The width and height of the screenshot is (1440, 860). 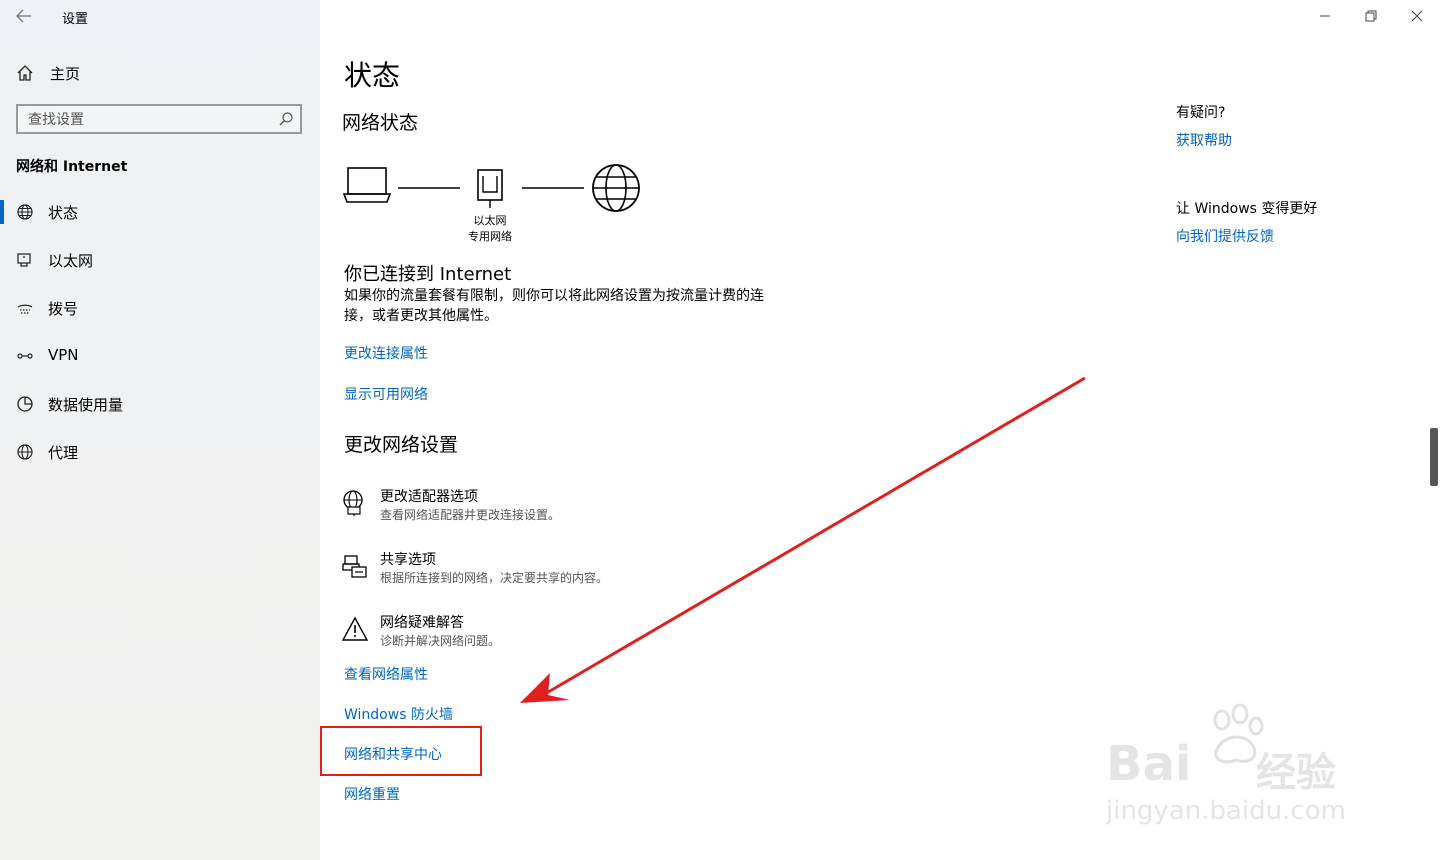 I want to click on network-reset-link: 网络重置, so click(x=372, y=794).